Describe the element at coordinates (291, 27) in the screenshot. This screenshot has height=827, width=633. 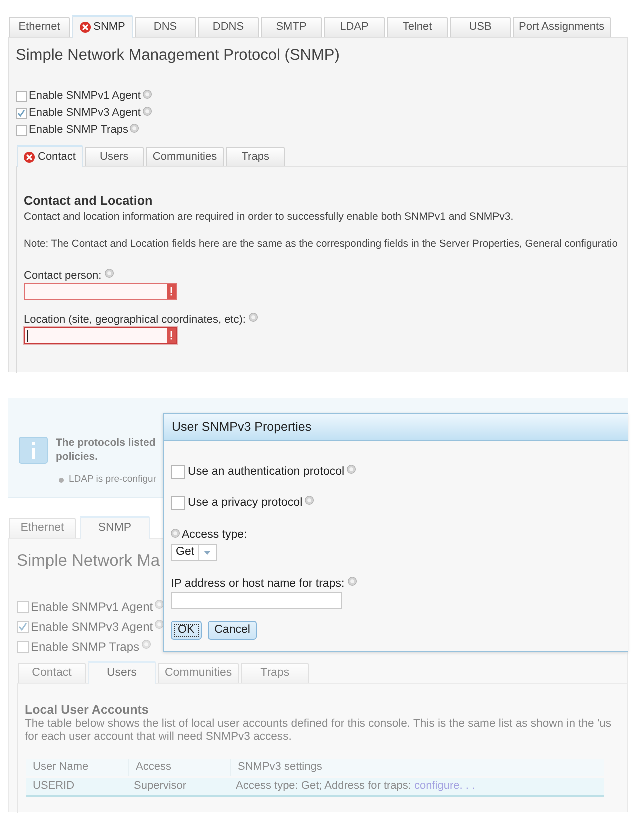
I see `tab: SMTP` at that location.